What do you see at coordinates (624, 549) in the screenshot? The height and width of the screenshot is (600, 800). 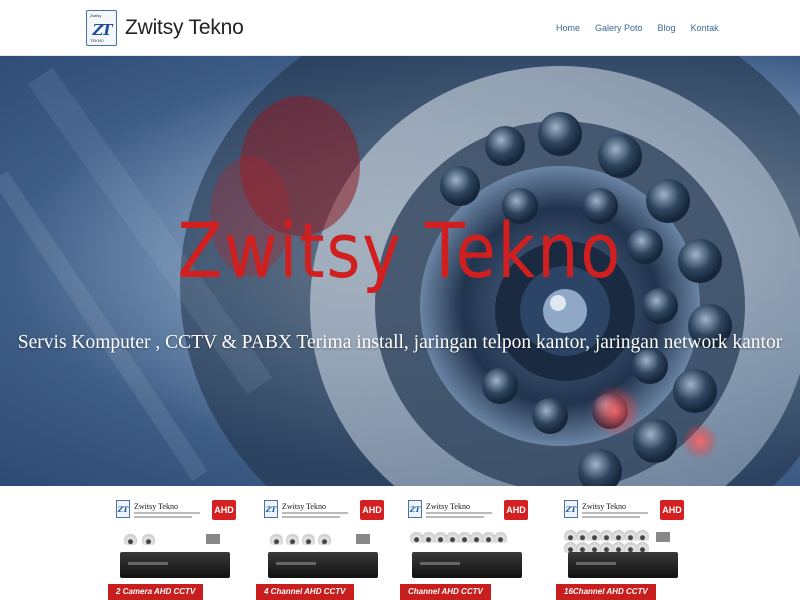 I see `product-card: ZT Zwitsy Tekno AHD 16Channel AHD CCTV` at bounding box center [624, 549].